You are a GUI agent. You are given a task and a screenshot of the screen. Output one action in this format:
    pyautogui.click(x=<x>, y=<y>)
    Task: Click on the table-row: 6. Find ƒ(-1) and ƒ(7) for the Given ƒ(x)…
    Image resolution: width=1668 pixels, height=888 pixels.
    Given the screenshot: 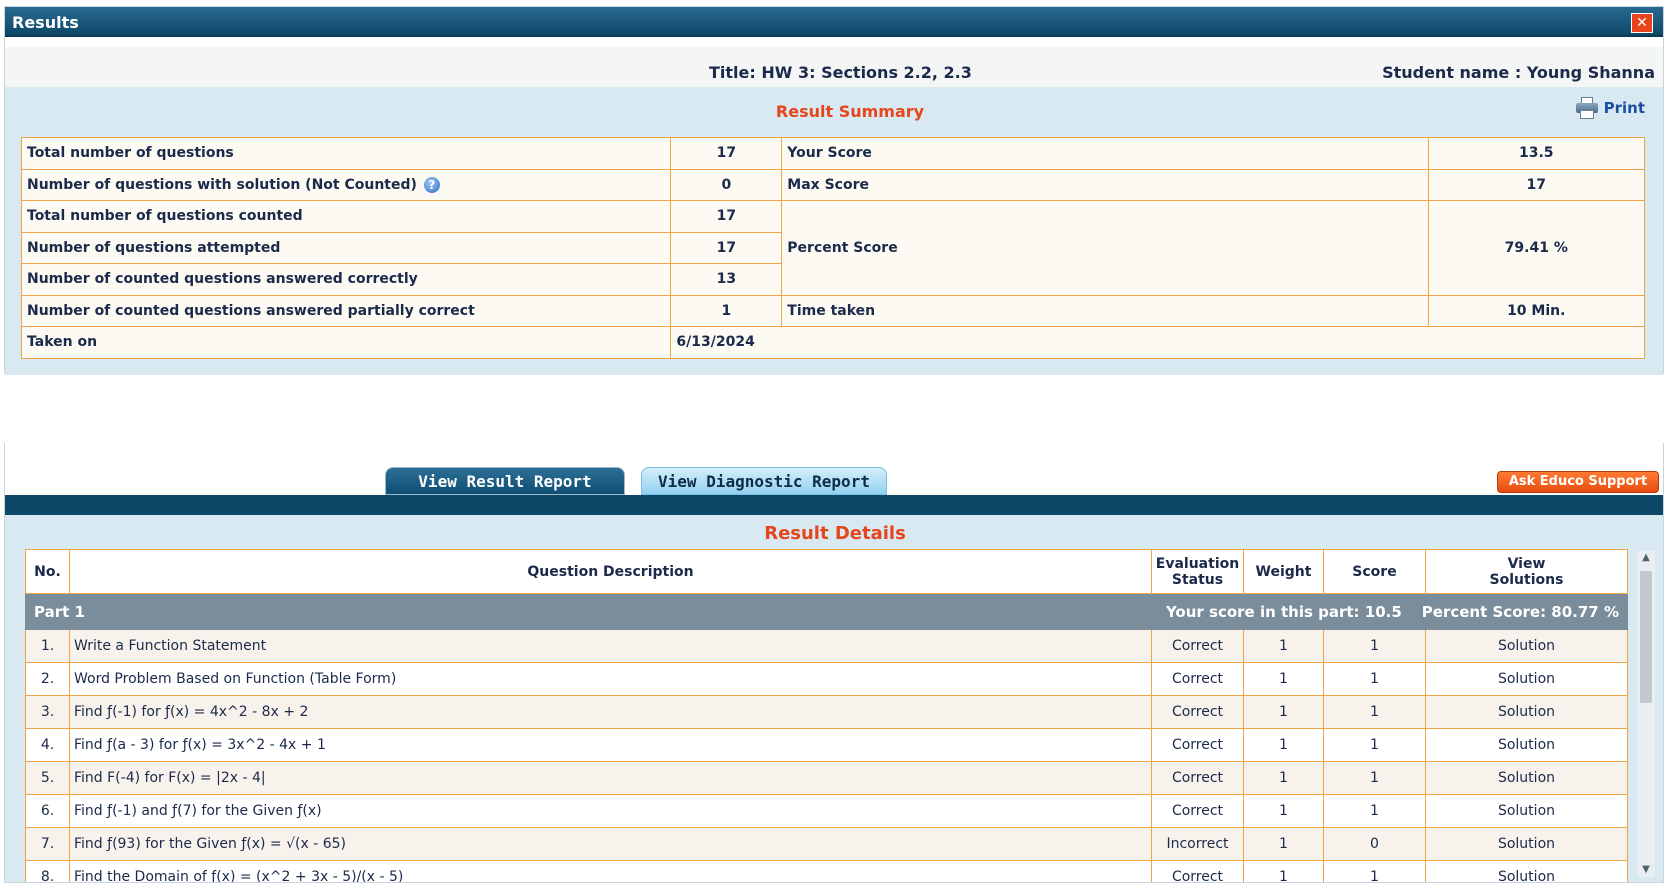 What is the action you would take?
    pyautogui.click(x=826, y=811)
    